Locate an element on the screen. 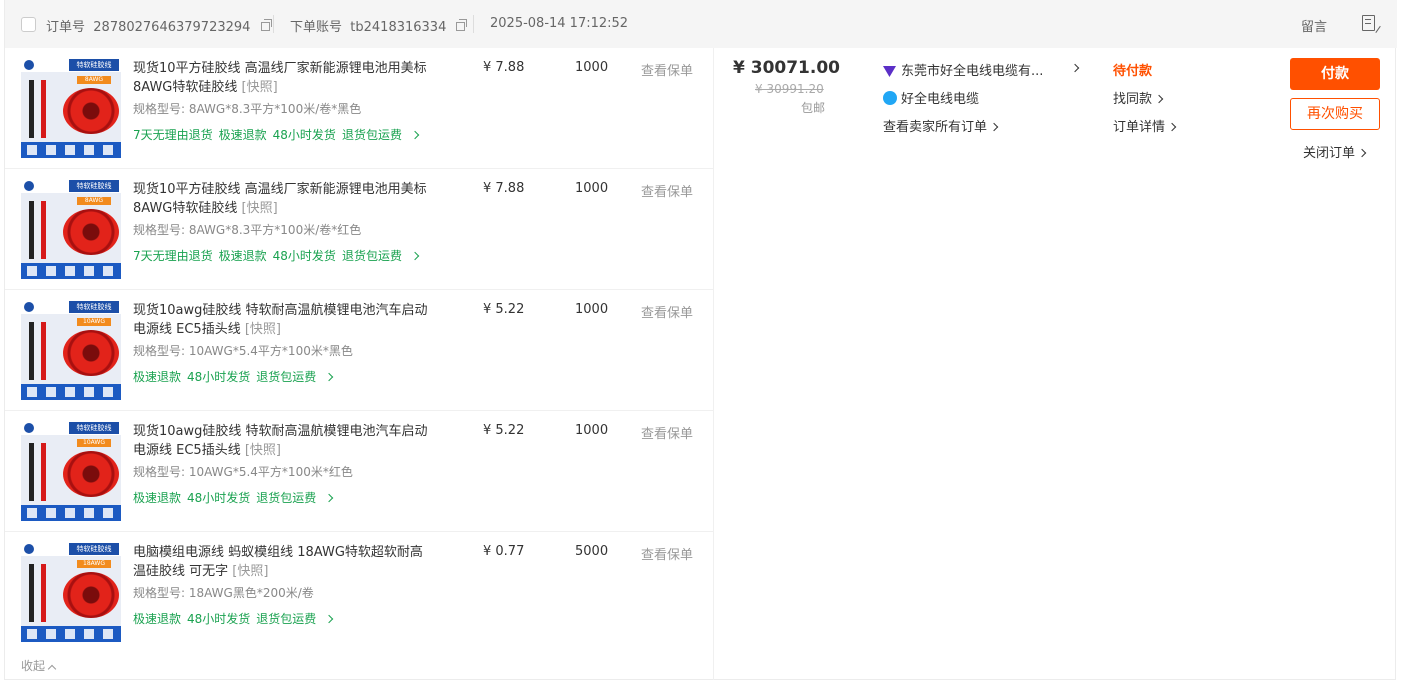 Image resolution: width=1416 pixels, height=680 pixels. product-title: 电脑模组电源线 蚂蚁模组线 18AWG特软超软耐高温硅胶线 可无字 [快照] is located at coordinates (283, 562).